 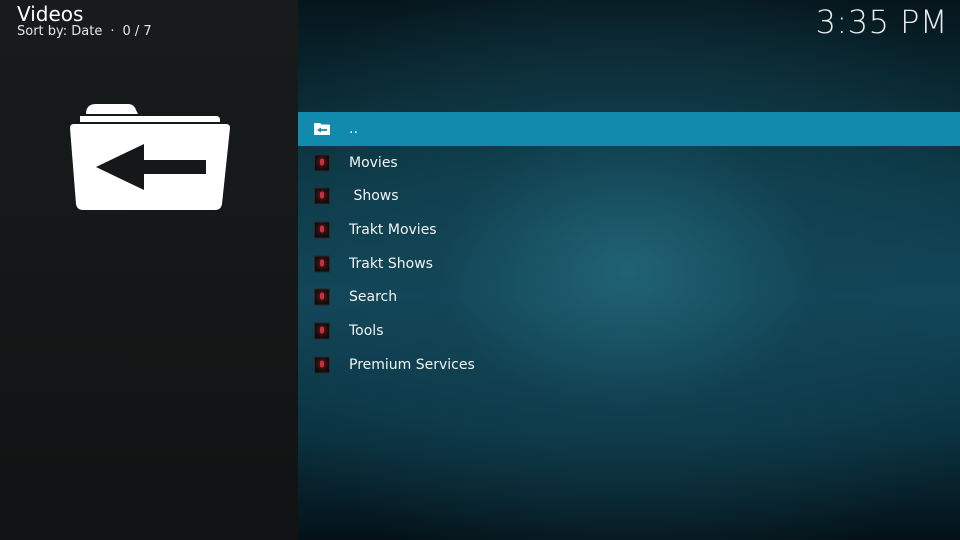 What do you see at coordinates (59, 31) in the screenshot?
I see `sort-label: Sort by: Date` at bounding box center [59, 31].